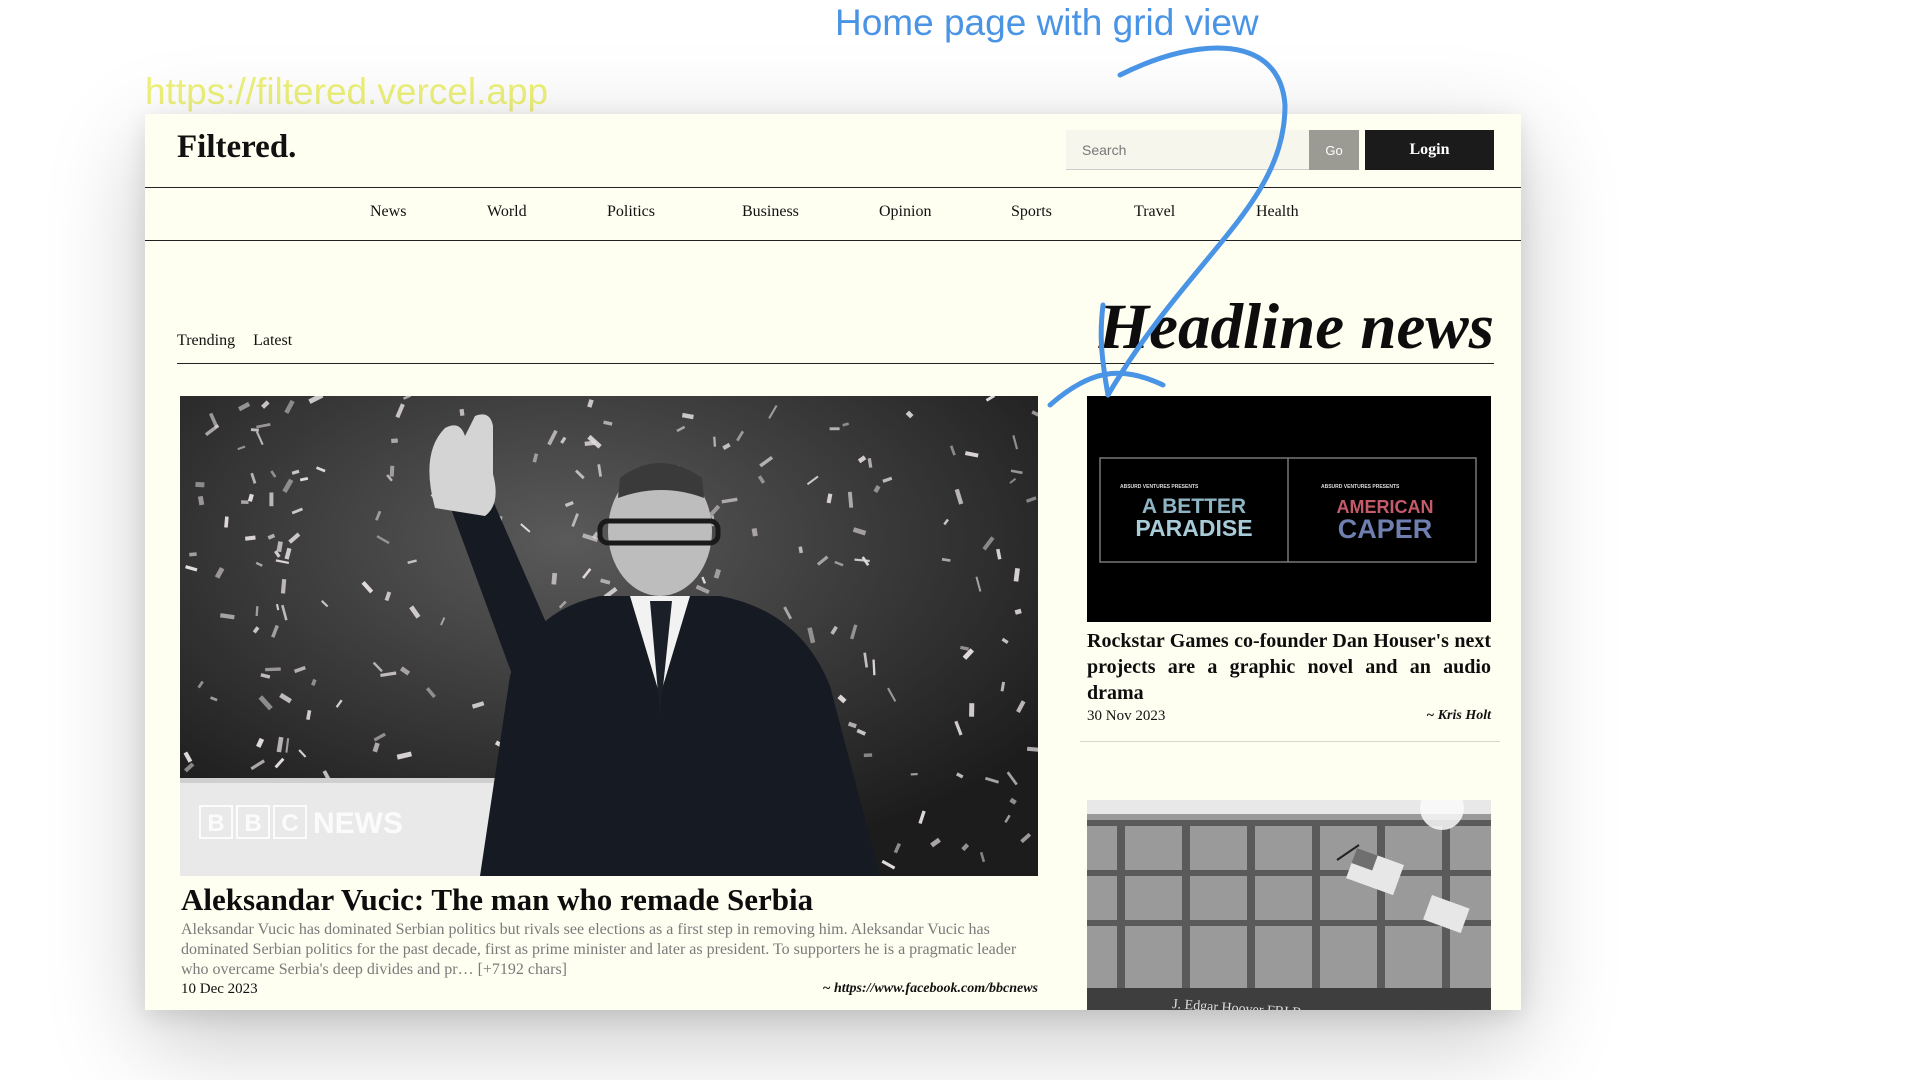  Describe the element at coordinates (770, 212) in the screenshot. I see `nav-item-business: Business` at that location.